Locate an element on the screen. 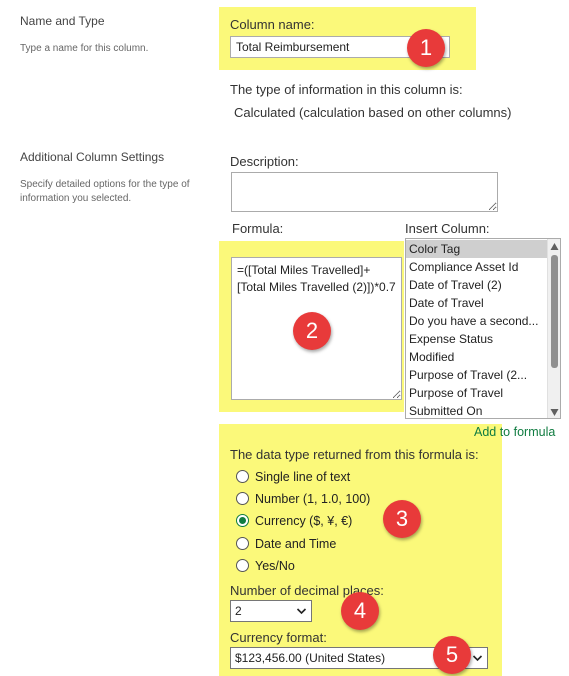 The image size is (569, 676). scroll-thumb is located at coordinates (554, 311).